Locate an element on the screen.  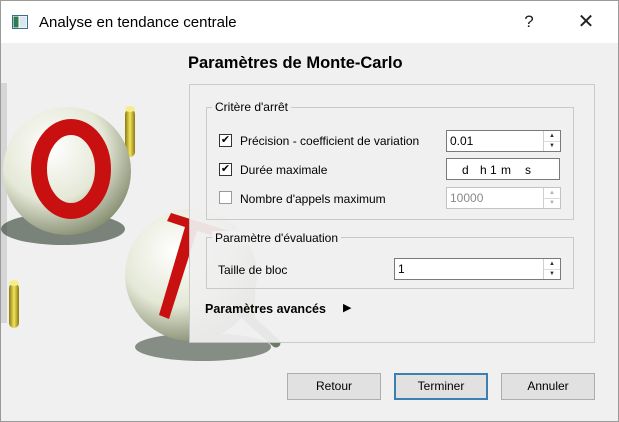
max-calls-spinbox: ▲ ▼ is located at coordinates (503, 198).